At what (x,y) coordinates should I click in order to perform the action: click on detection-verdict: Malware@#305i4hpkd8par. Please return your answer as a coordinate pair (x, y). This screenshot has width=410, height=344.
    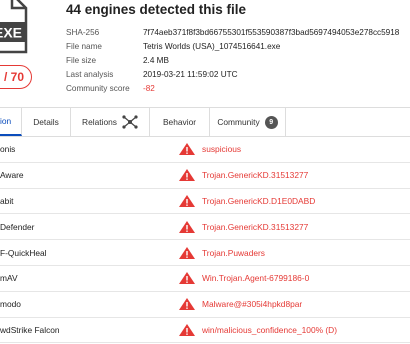
    Looking at the image, I should click on (252, 304).